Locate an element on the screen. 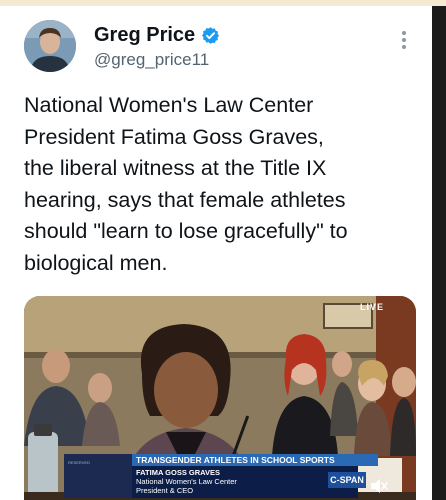 This screenshot has height=500, width=446. avatar is located at coordinates (50, 46).